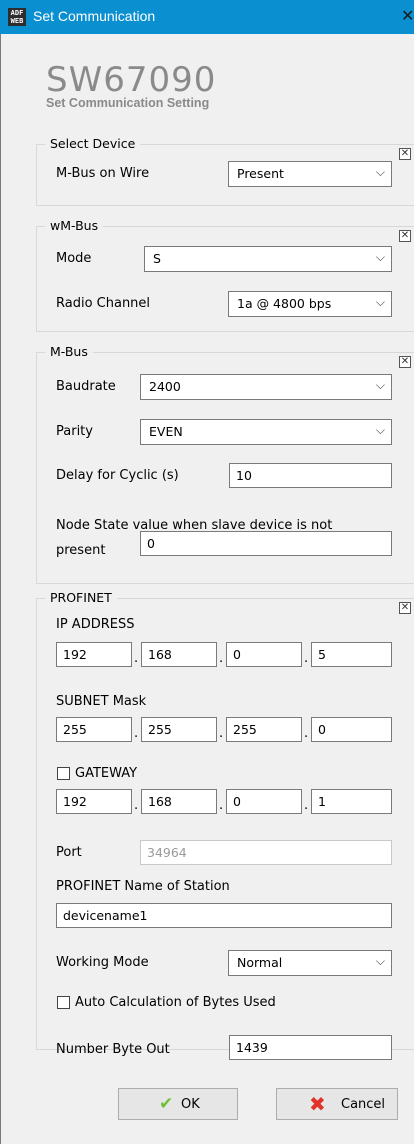  What do you see at coordinates (310, 963) in the screenshot?
I see `working-mode-select: Normal ⌵` at bounding box center [310, 963].